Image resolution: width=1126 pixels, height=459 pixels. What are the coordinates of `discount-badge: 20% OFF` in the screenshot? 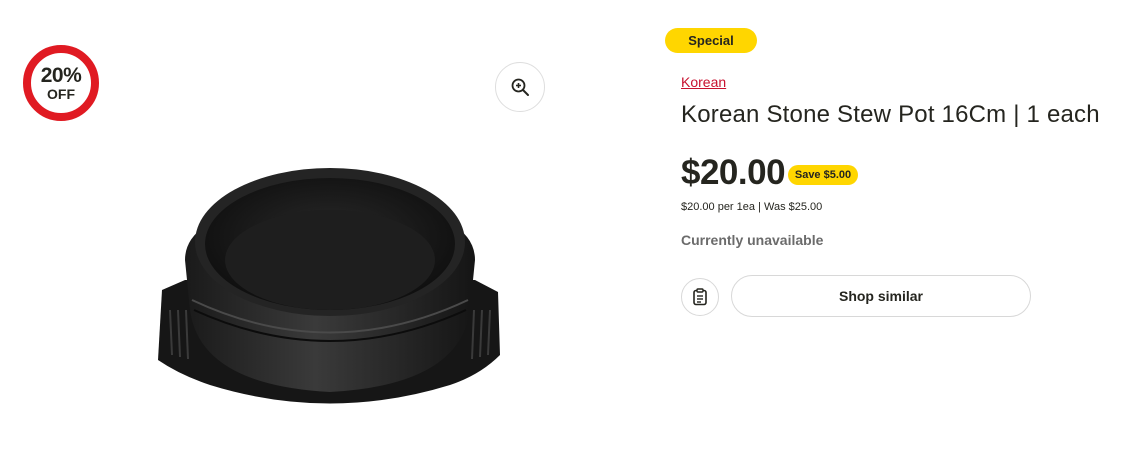 It's located at (61, 83).